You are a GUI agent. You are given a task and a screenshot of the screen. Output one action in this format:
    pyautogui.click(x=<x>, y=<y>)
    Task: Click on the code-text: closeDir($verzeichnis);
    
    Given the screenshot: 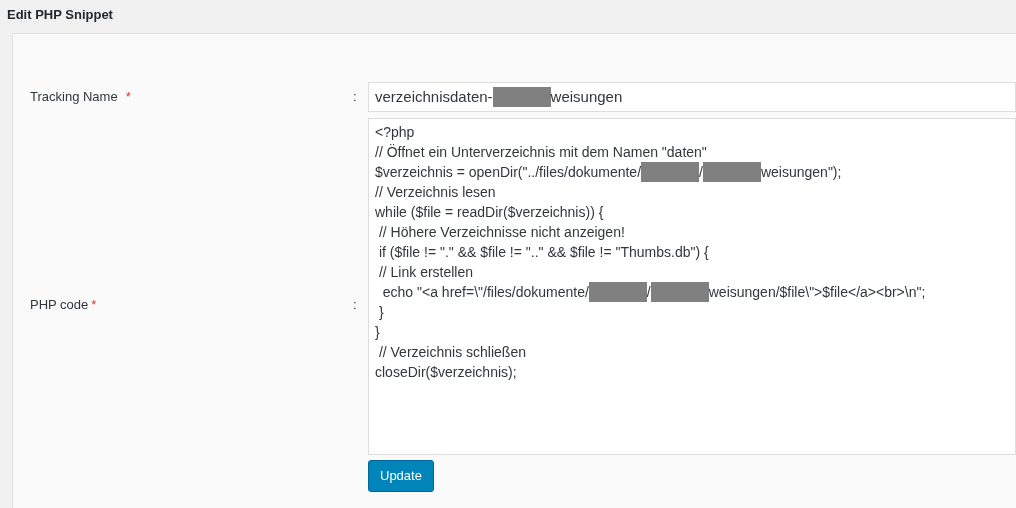 What is the action you would take?
    pyautogui.click(x=446, y=372)
    